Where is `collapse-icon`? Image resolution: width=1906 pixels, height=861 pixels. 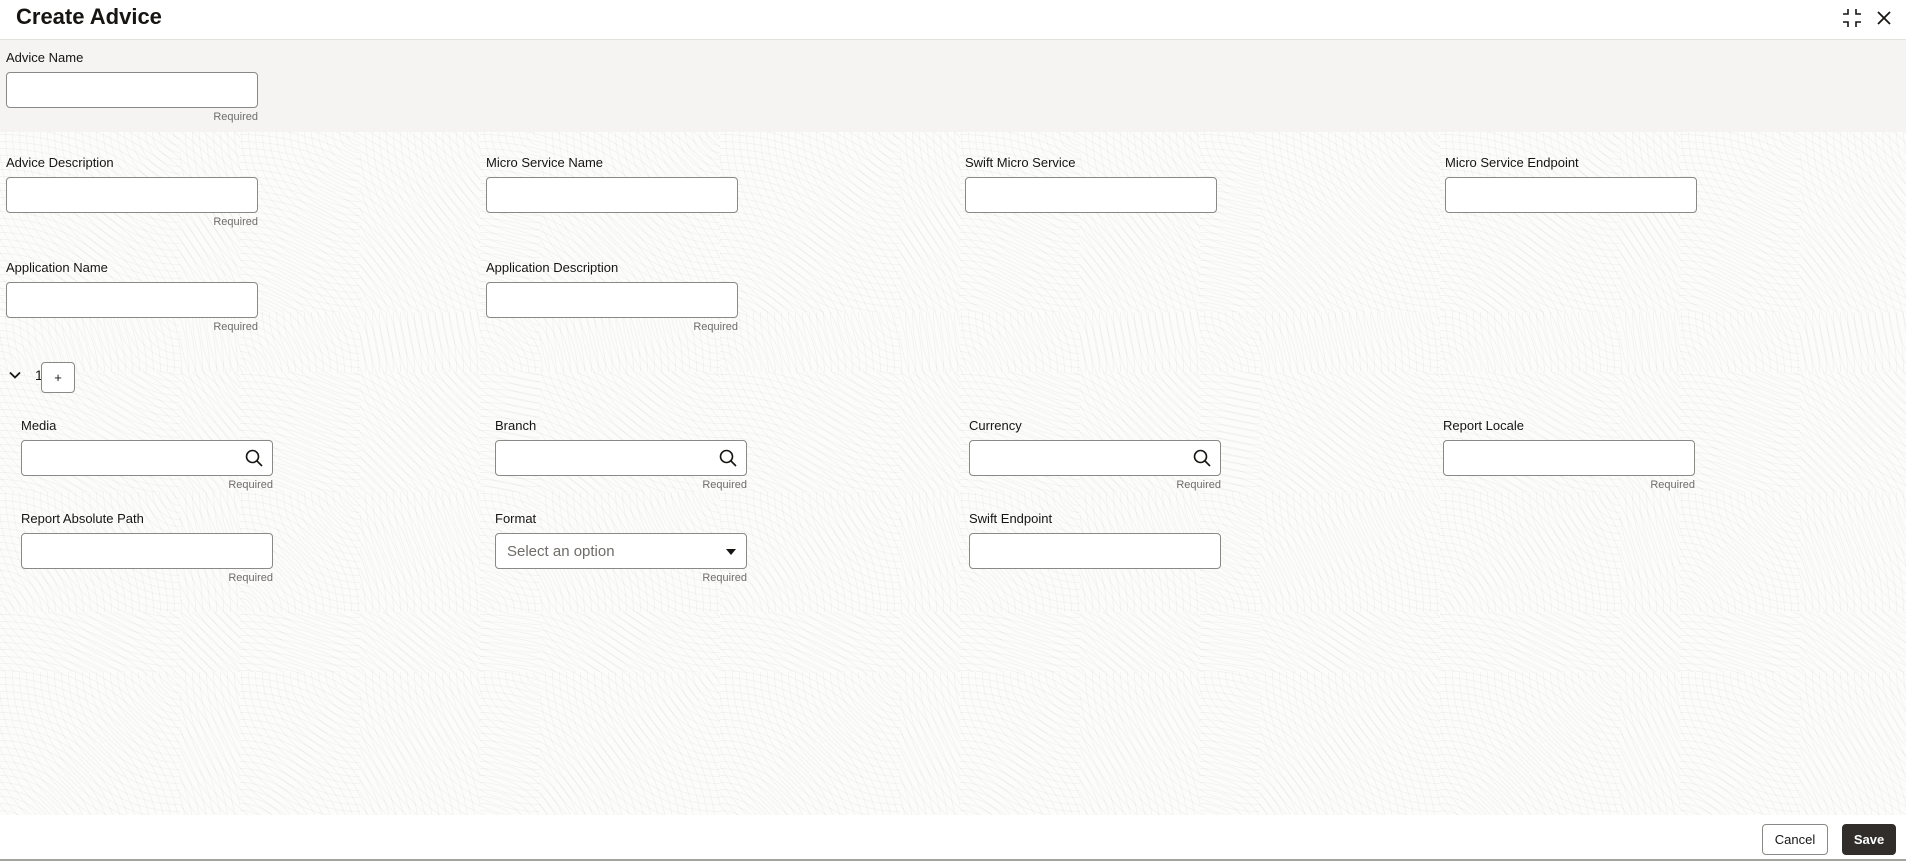 collapse-icon is located at coordinates (1852, 18).